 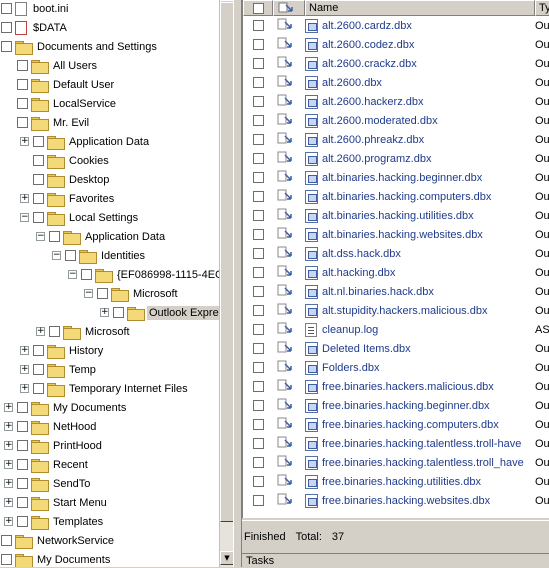 I want to click on list-item: alt.dss.hack.dbx Ou, so click(x=396, y=253).